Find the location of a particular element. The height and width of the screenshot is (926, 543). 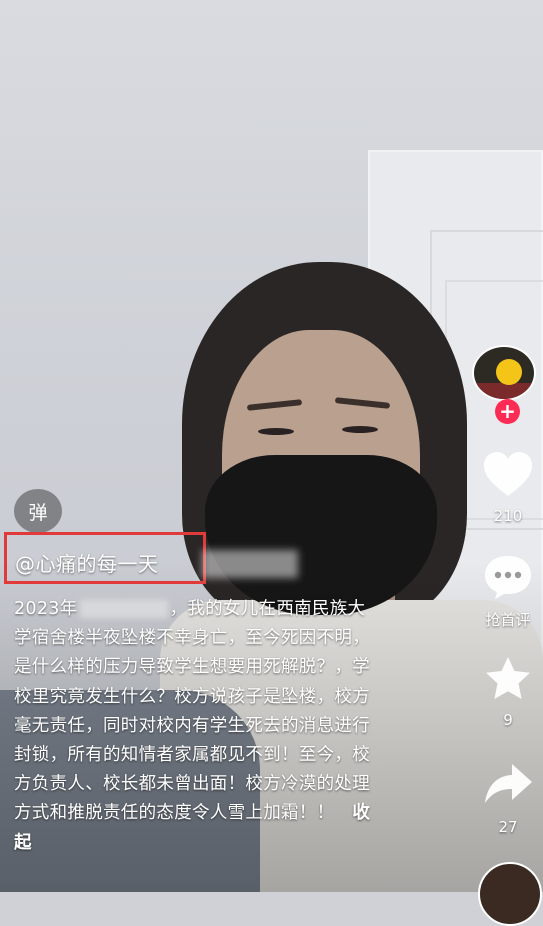

favorite-button is located at coordinates (508, 681).